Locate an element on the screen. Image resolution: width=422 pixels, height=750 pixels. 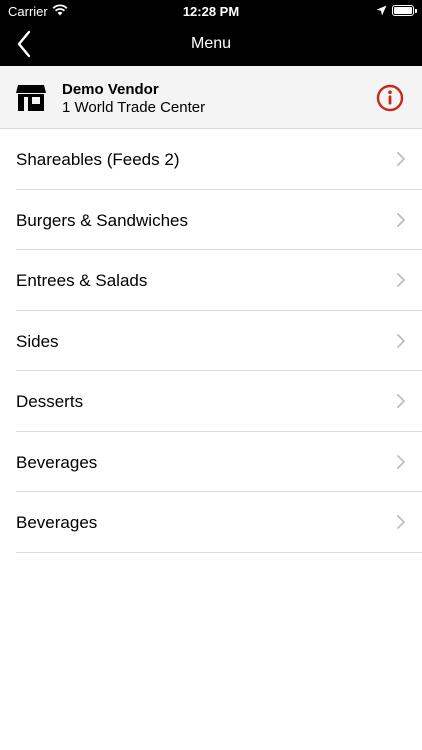
vendor-header: Demo Vendor 1 World Trade Center is located at coordinates (211, 97).